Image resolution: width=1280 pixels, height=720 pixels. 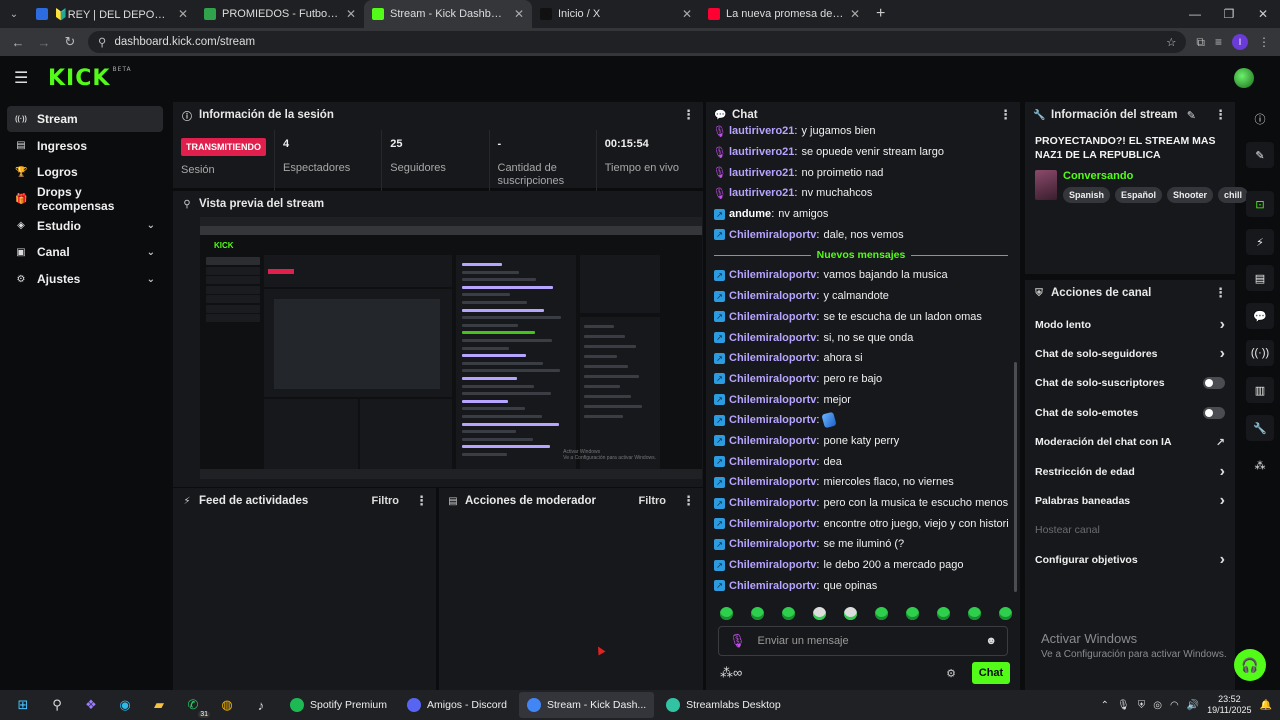 I want to click on taskbar-app: Amigos - Discord, so click(x=457, y=705).